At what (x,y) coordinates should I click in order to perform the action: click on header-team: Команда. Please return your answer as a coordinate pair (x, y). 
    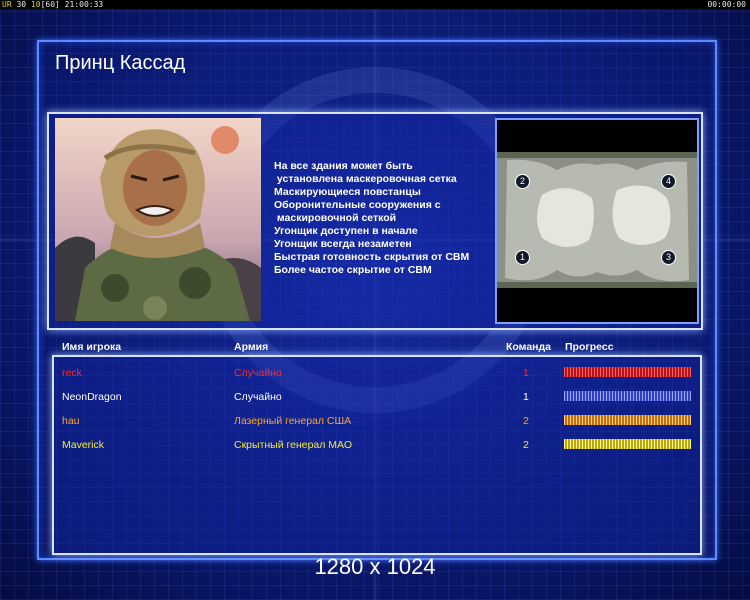
    Looking at the image, I should click on (528, 347).